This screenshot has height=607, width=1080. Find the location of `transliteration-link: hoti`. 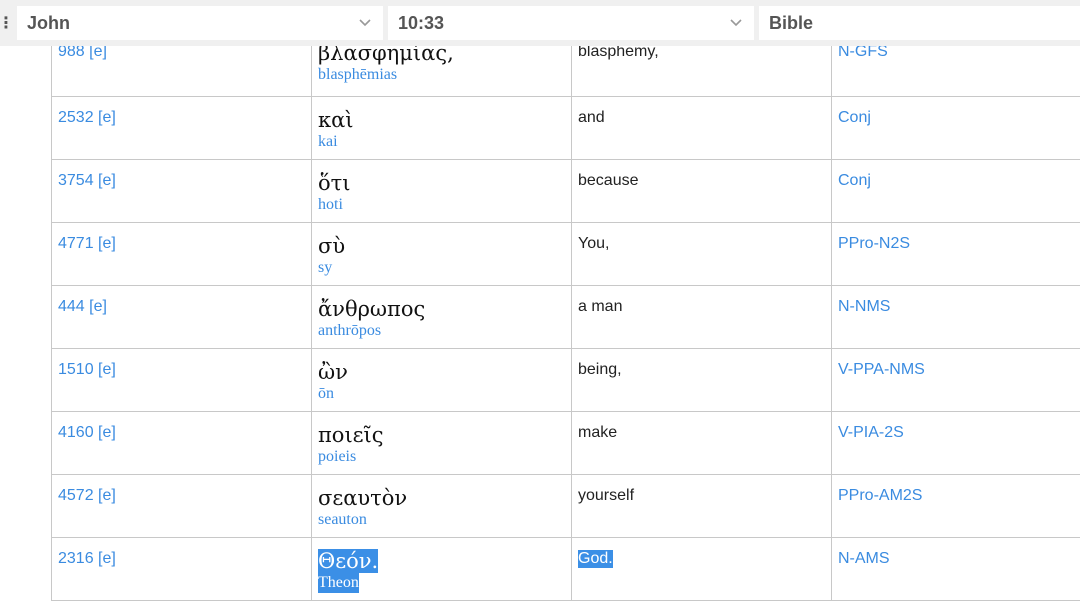

transliteration-link: hoti is located at coordinates (330, 205).